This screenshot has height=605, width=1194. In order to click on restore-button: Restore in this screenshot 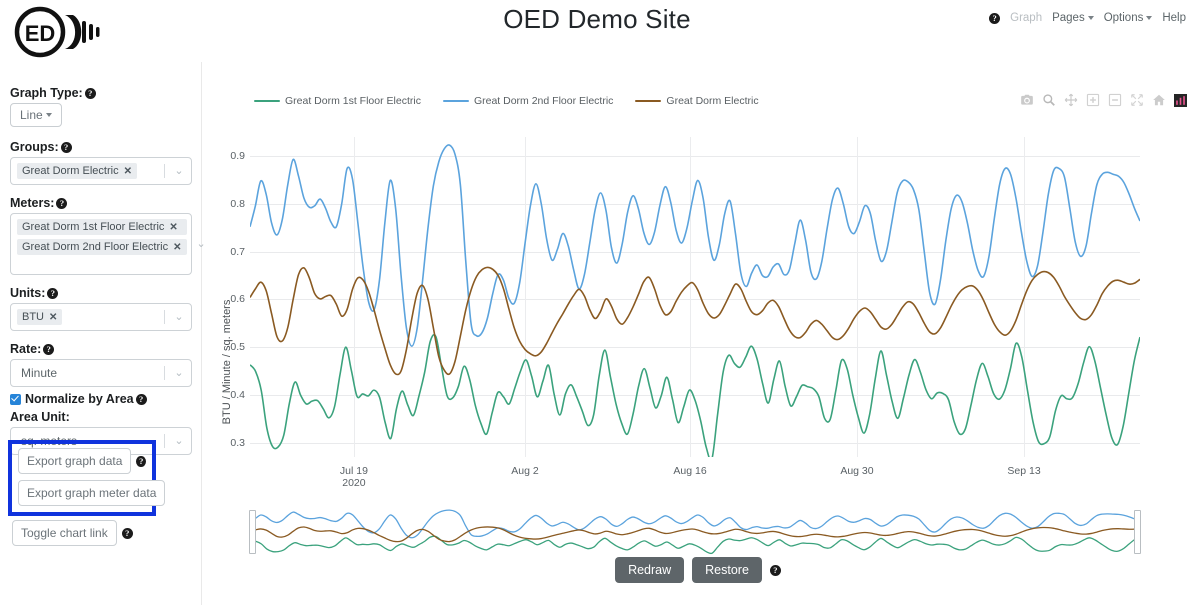, I will do `click(727, 570)`.